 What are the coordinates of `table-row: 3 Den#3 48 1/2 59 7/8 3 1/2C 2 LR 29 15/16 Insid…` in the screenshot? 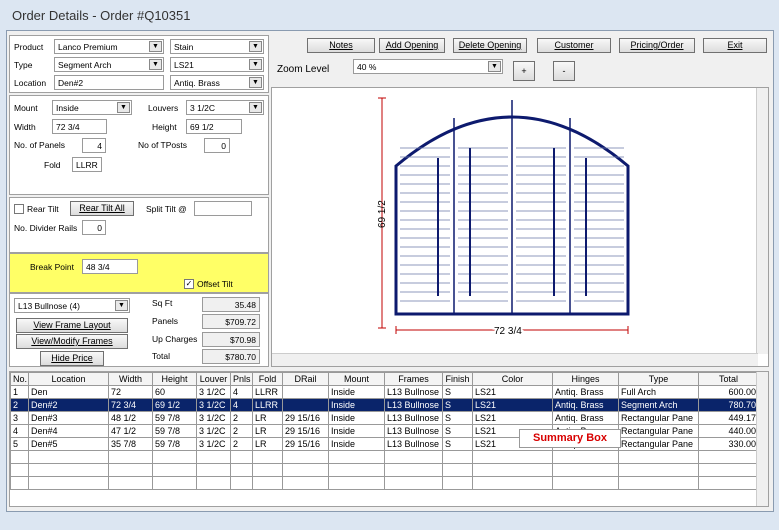 It's located at (384, 418).